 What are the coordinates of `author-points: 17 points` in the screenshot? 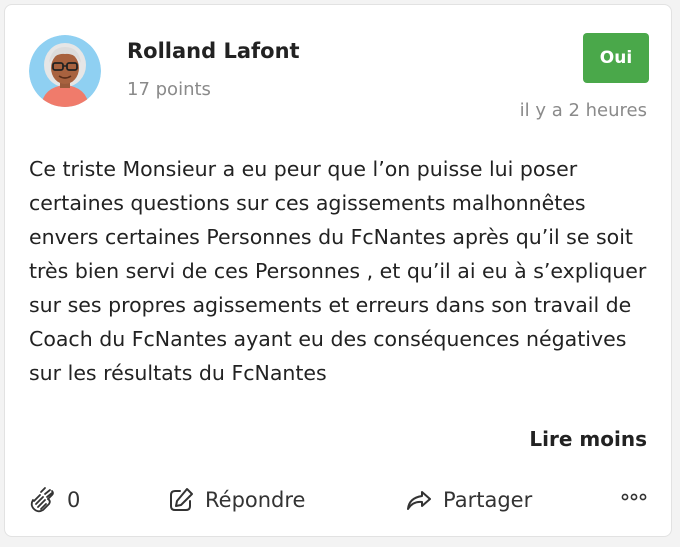 It's located at (169, 89).